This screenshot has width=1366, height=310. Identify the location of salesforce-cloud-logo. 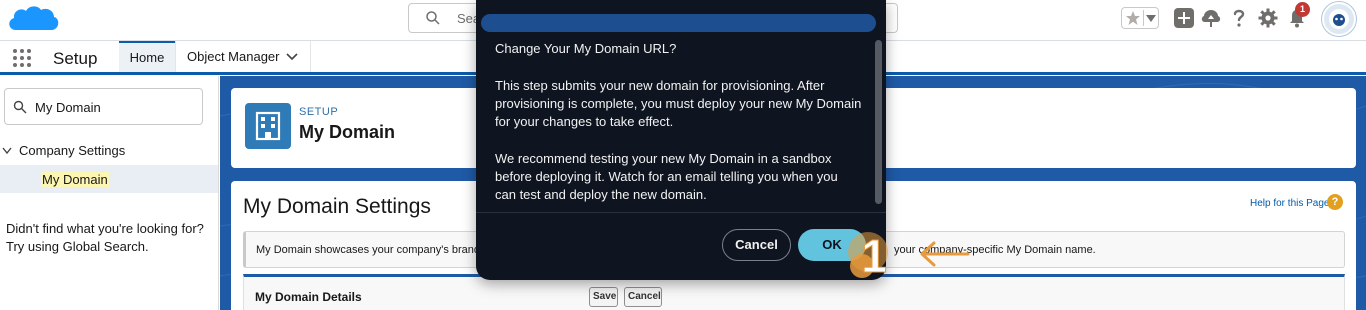
(33, 20).